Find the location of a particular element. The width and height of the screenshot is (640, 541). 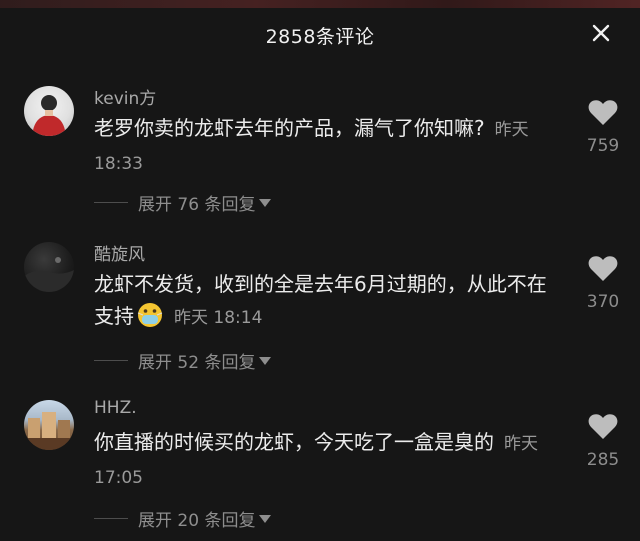

expand-replies-button: 展开 52 条回复 is located at coordinates (183, 360).